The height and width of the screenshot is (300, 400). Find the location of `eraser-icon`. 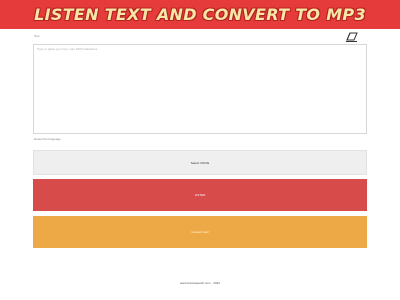

eraser-icon is located at coordinates (352, 37).